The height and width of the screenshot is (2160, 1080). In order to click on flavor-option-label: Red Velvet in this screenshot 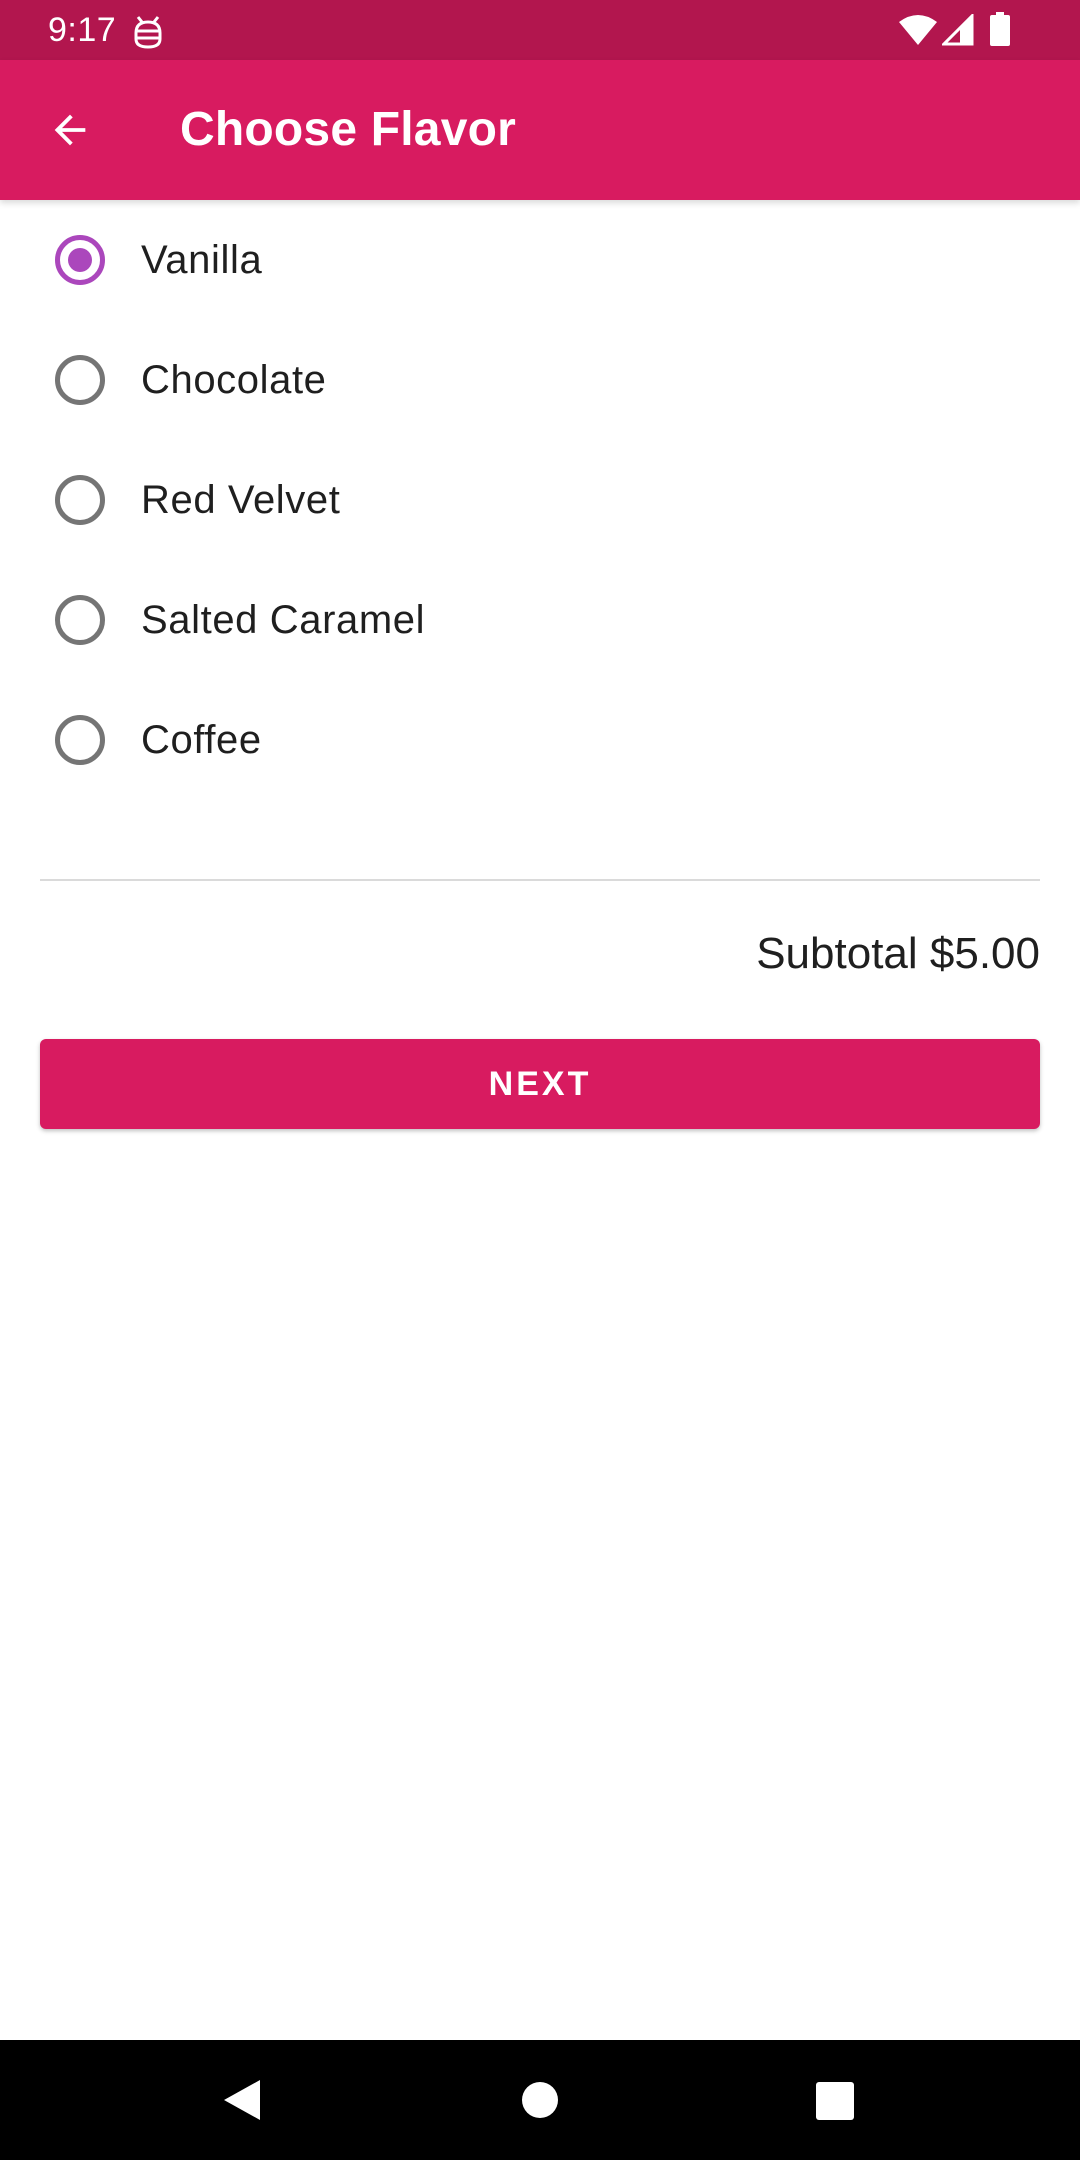, I will do `click(241, 500)`.